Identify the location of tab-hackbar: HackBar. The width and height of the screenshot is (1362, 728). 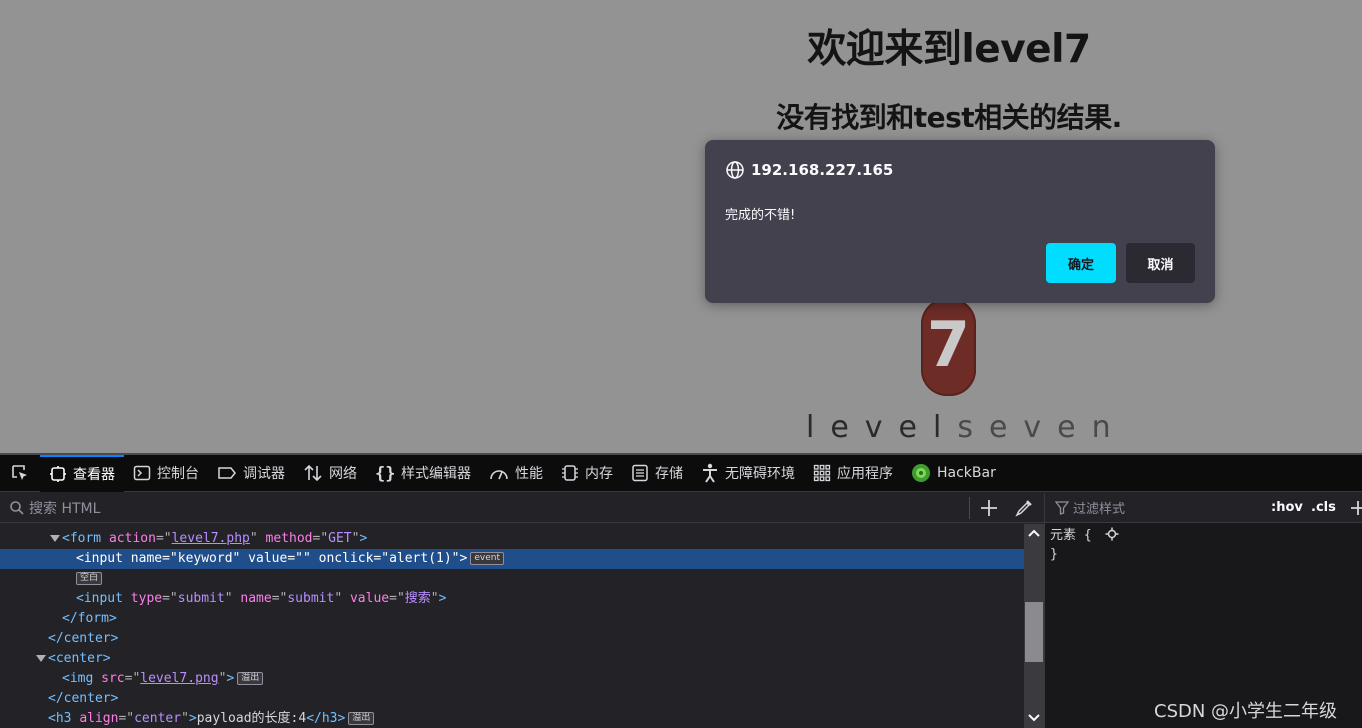
(953, 473).